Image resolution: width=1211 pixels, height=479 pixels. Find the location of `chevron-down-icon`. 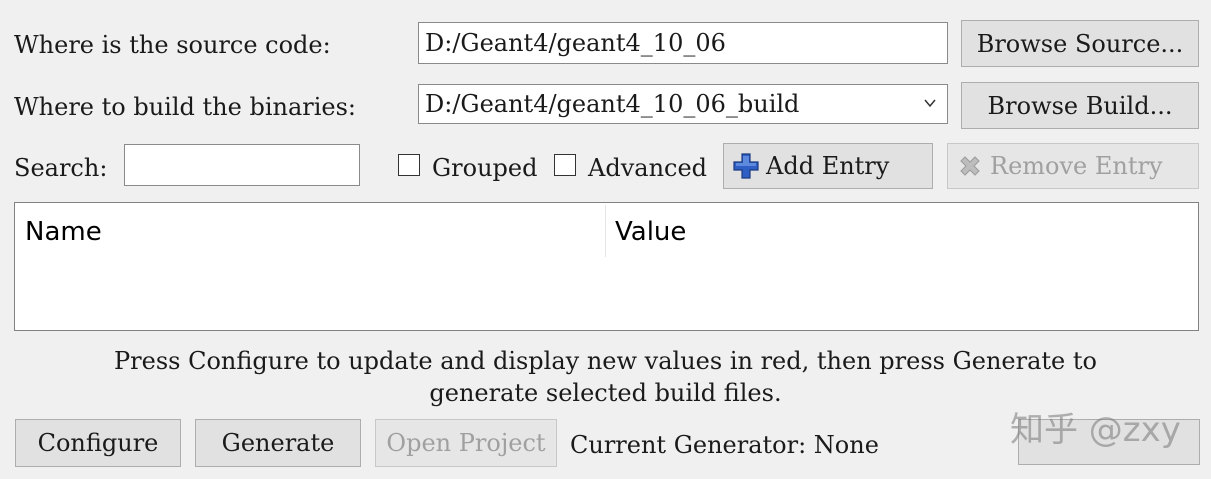

chevron-down-icon is located at coordinates (930, 103).